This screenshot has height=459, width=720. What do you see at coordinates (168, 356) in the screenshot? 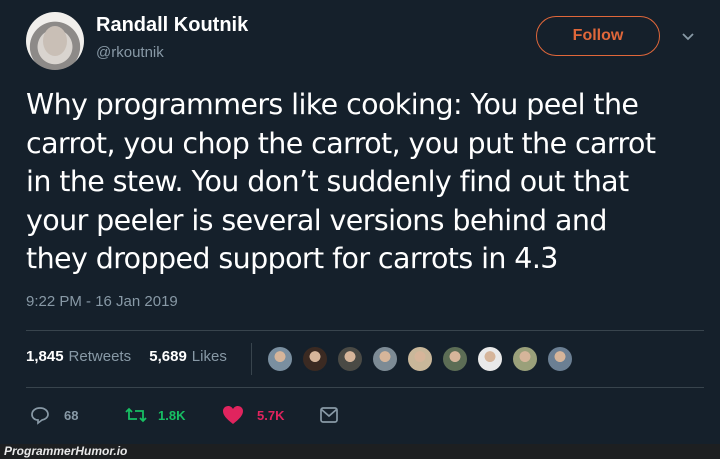
I see `likes-count: 5,689` at bounding box center [168, 356].